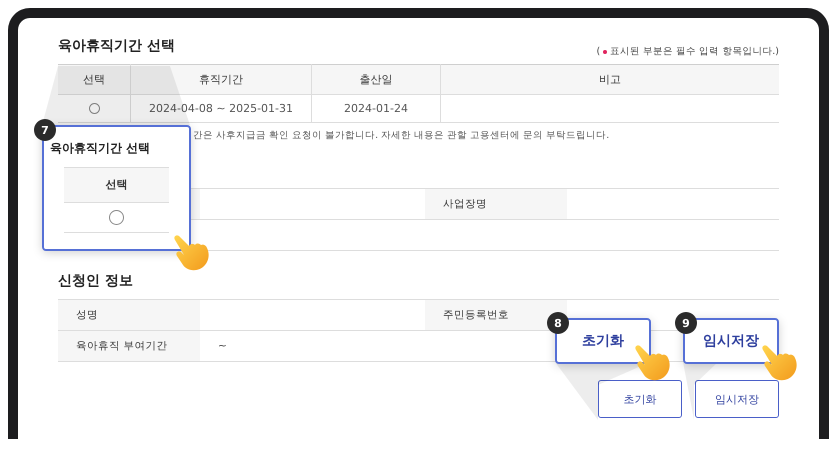 The width and height of the screenshot is (837, 449). I want to click on note-text: 표시된 부분은 필수 입력 항목입니다.), so click(694, 51).